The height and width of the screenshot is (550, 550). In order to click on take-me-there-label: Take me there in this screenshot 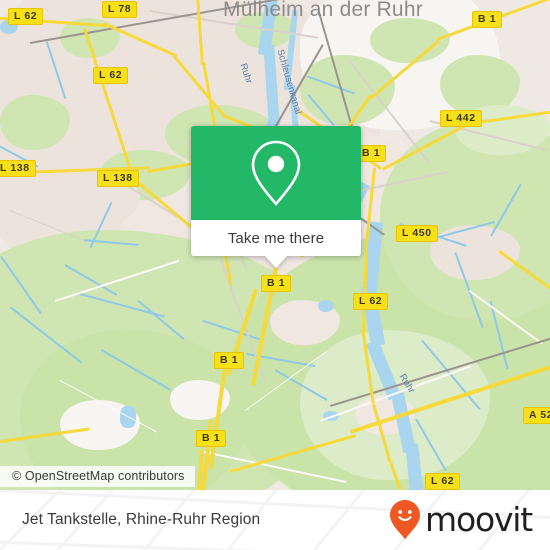, I will do `click(276, 238)`.